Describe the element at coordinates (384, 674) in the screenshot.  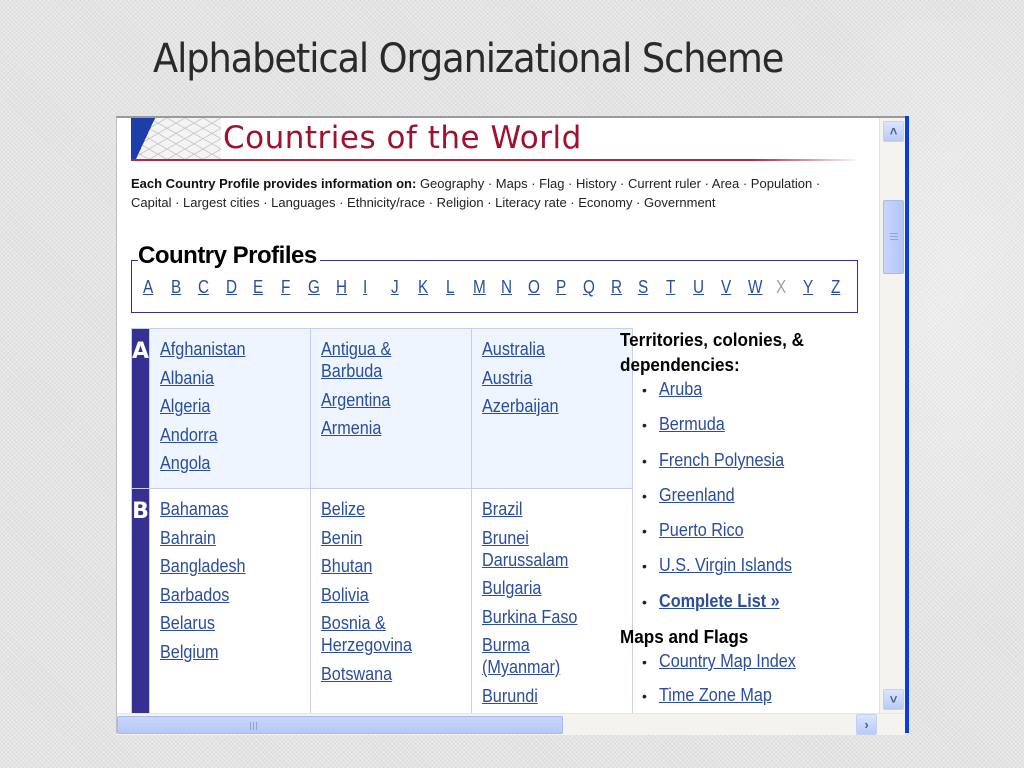
I see `country-link: Botswana` at that location.